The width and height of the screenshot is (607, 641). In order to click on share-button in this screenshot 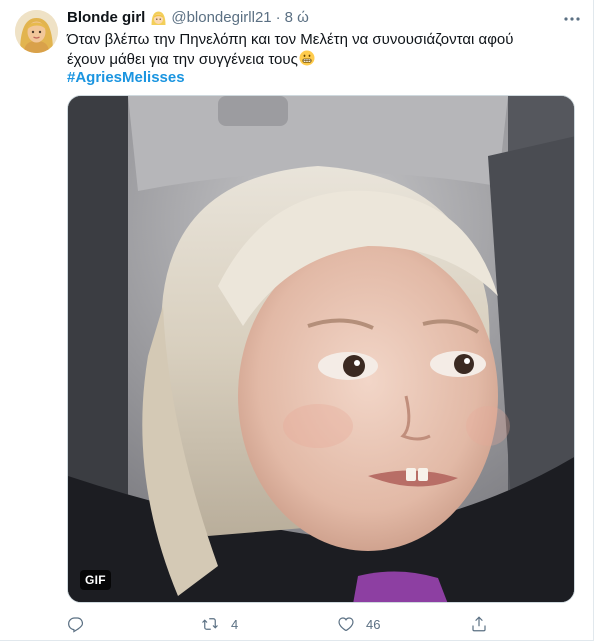, I will do `click(479, 624)`.